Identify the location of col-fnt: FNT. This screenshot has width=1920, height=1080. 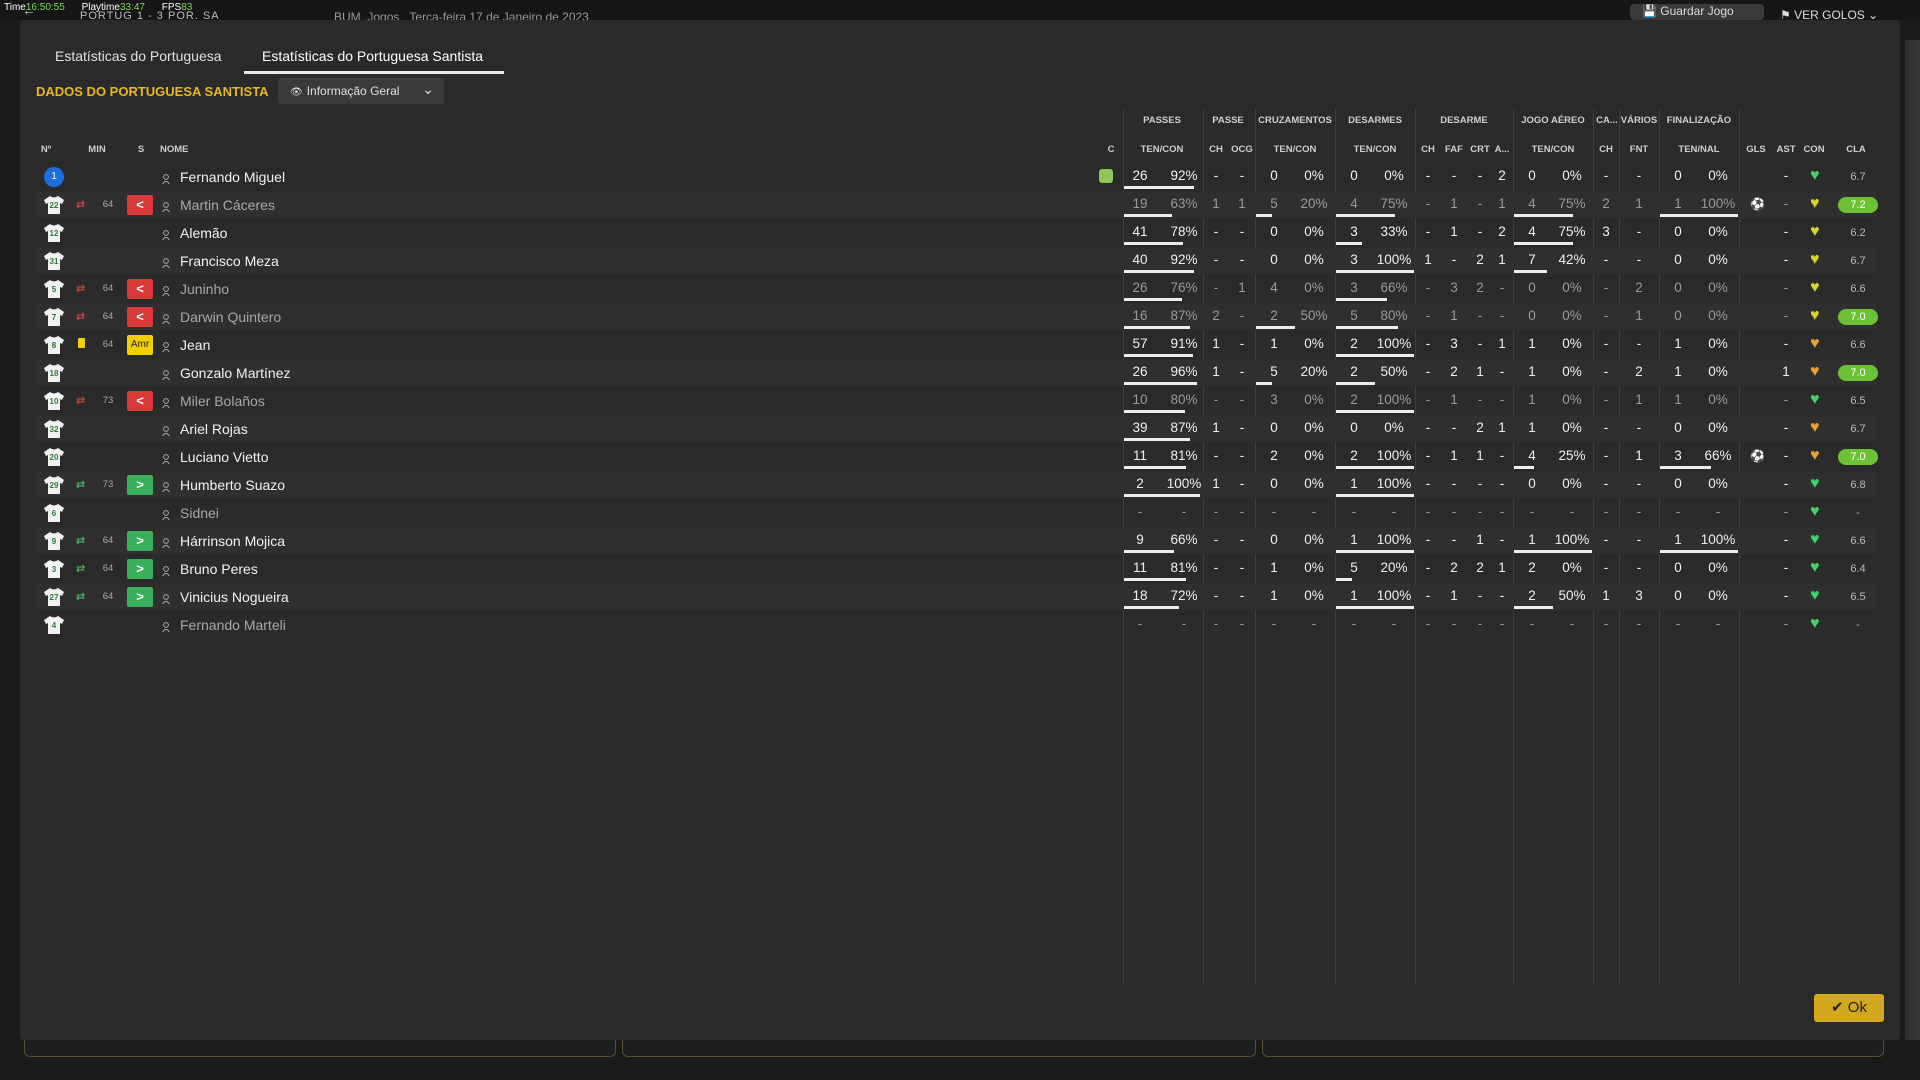
(1639, 149).